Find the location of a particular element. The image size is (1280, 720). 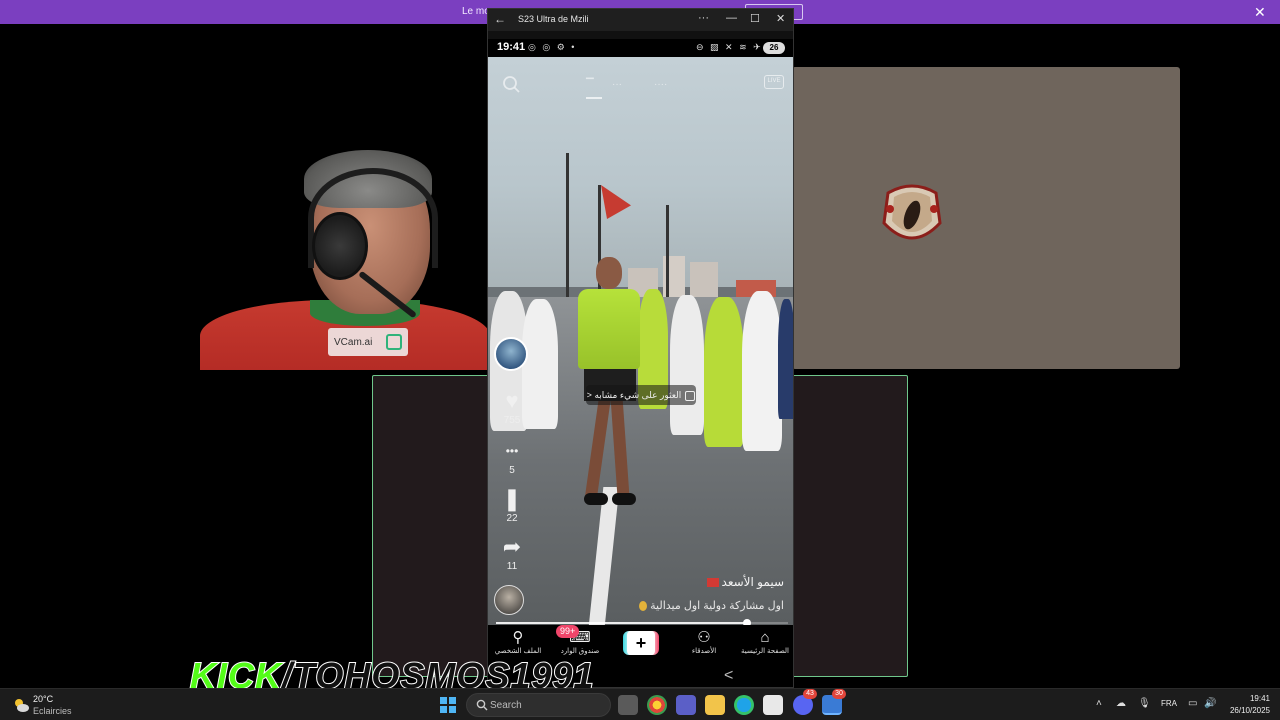

teams-icon is located at coordinates (686, 705).